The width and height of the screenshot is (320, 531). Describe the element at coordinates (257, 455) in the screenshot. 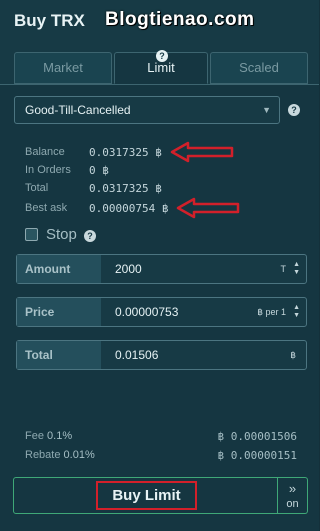

I see `rebate-value: ฿ 0.00000151` at that location.